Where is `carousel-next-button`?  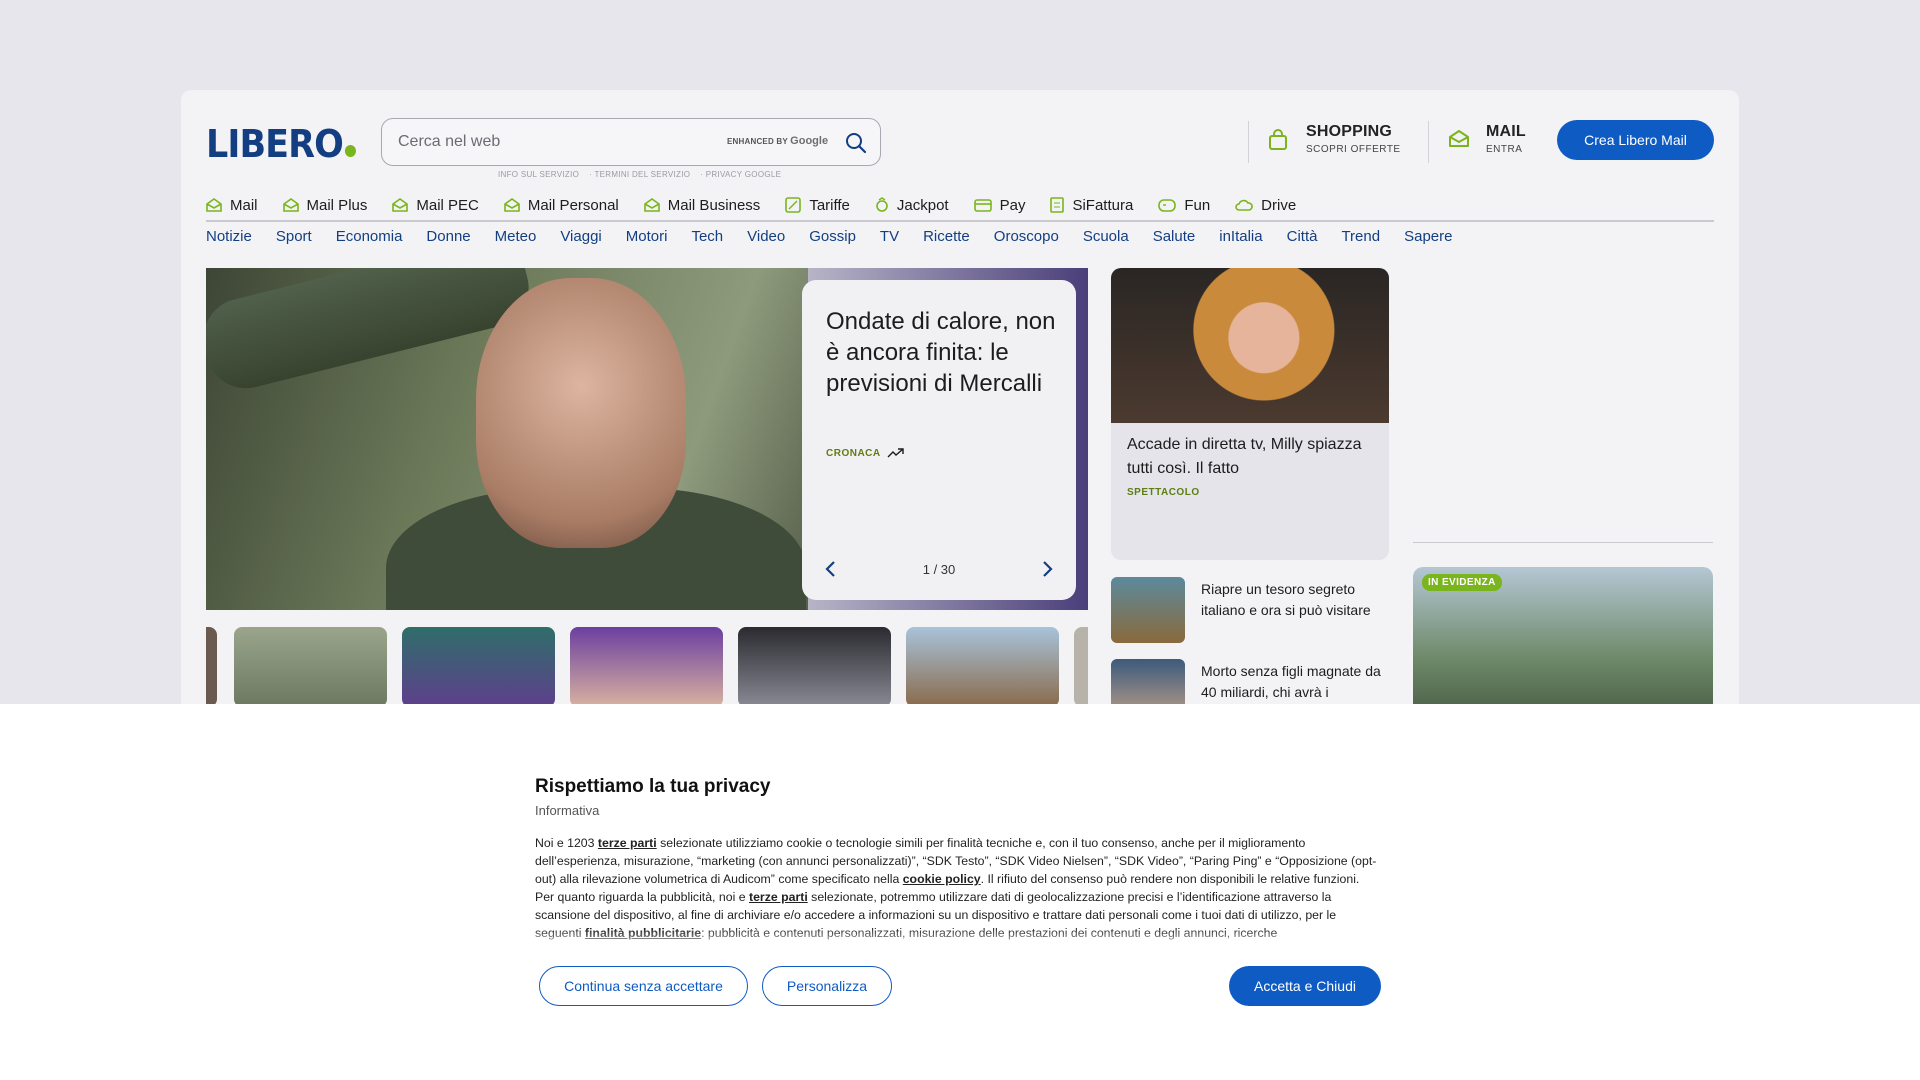 carousel-next-button is located at coordinates (1047, 571).